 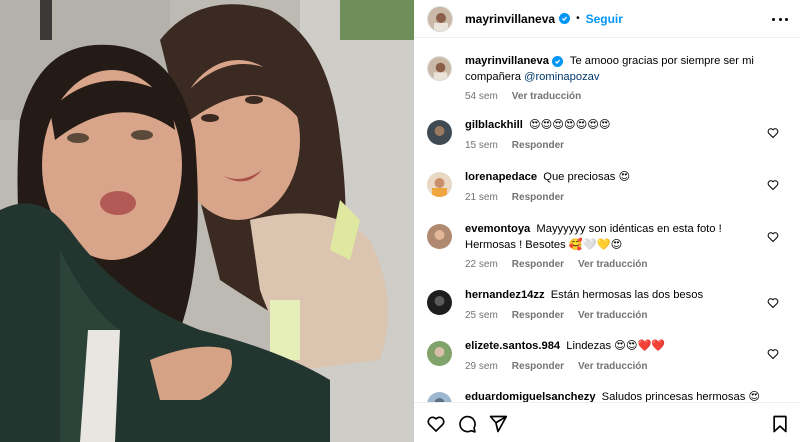 What do you see at coordinates (627, 295) in the screenshot?
I see `comment-text: Están hermosas las dos besos` at bounding box center [627, 295].